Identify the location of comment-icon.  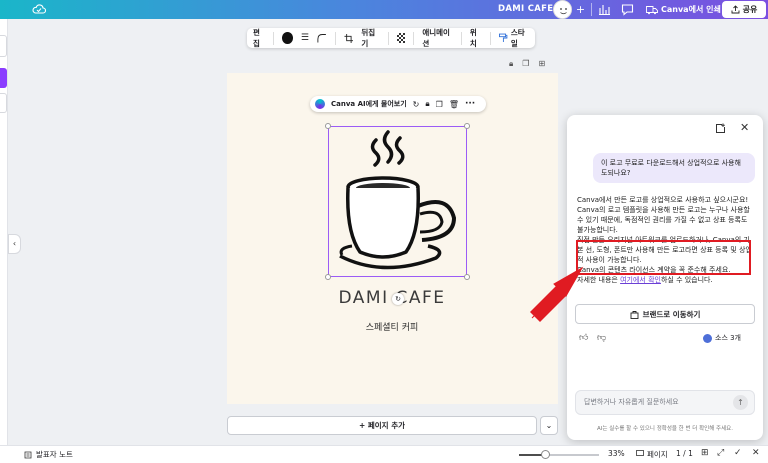
(627, 9).